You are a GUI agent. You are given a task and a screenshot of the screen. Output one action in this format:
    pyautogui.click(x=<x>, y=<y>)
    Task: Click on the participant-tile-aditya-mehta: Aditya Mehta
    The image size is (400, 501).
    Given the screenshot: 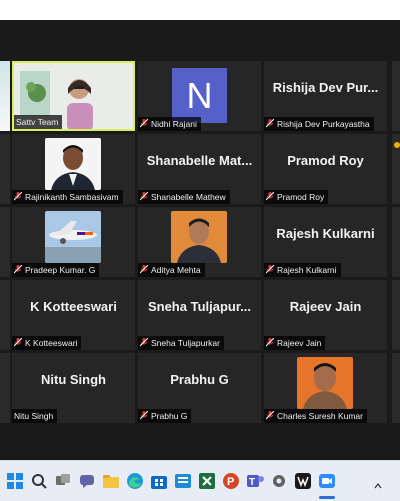 What is the action you would take?
    pyautogui.click(x=199, y=242)
    